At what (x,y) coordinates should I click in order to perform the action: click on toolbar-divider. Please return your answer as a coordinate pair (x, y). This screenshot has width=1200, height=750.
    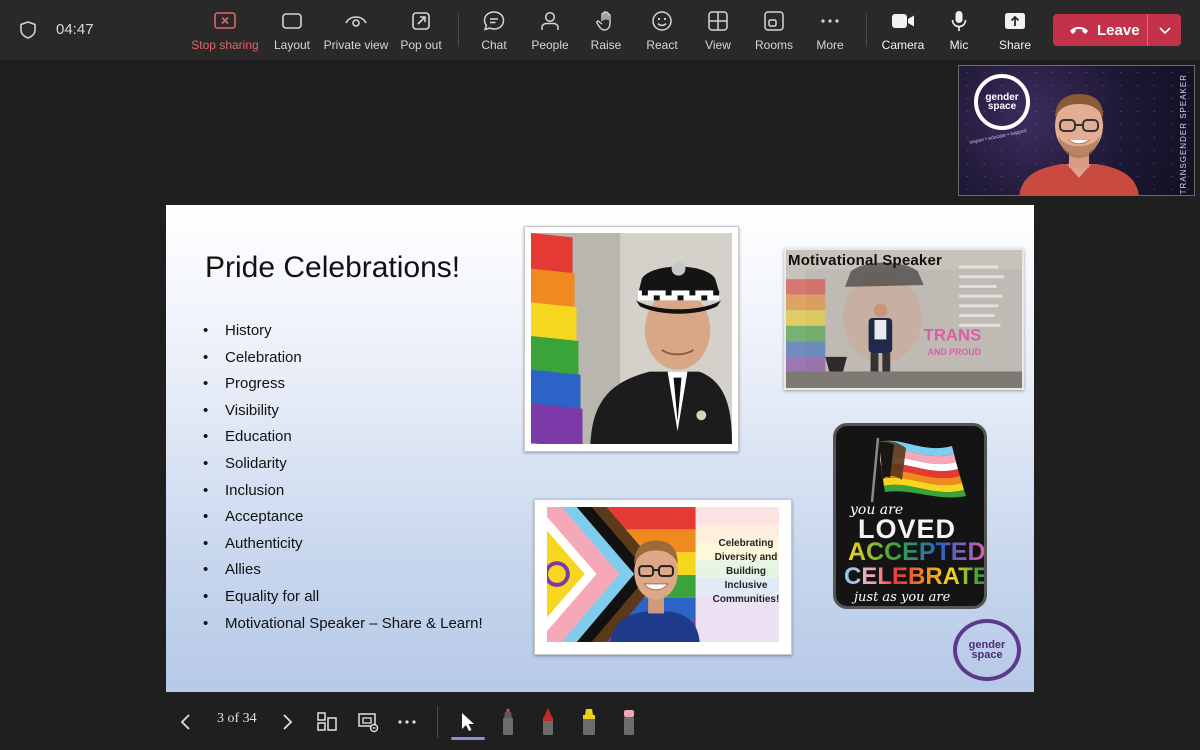
    Looking at the image, I should click on (866, 30).